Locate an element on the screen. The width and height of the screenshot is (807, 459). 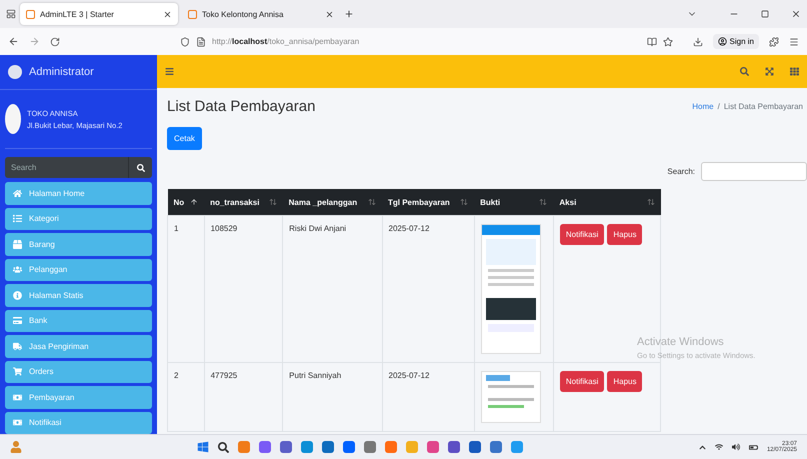
url-text: http://localhost/toko_annisa/pembayaran is located at coordinates (426, 41).